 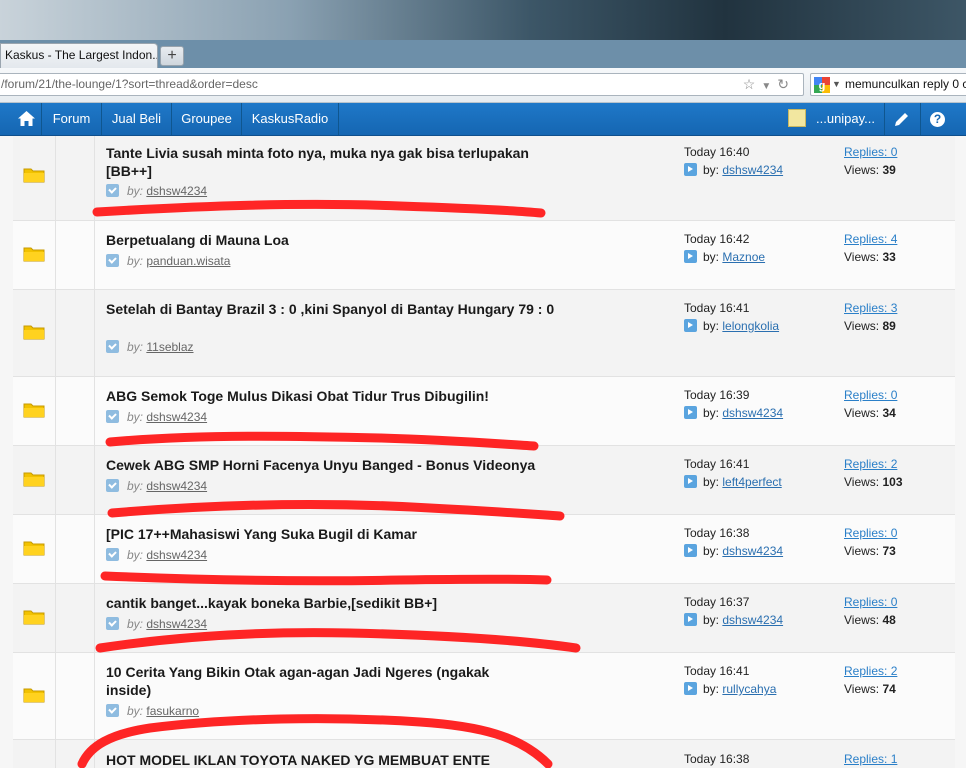 What do you see at coordinates (889, 689) in the screenshot?
I see `views-value: 74` at bounding box center [889, 689].